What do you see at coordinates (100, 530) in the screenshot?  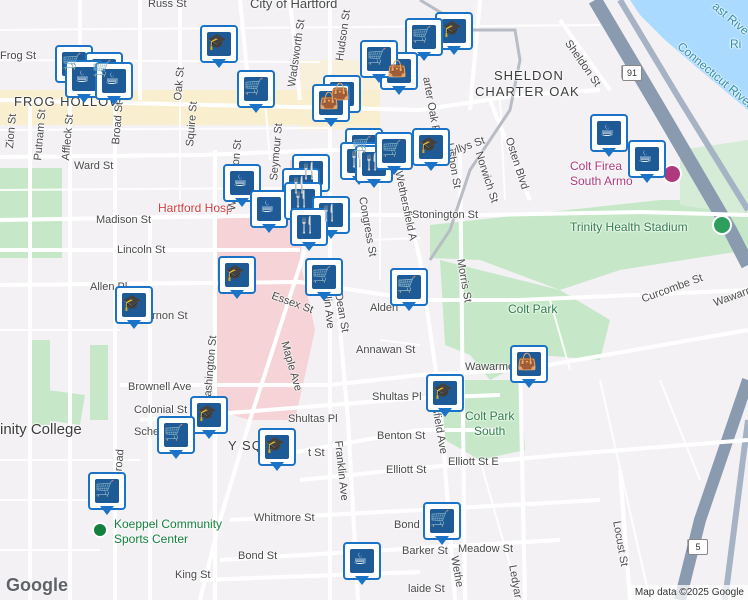 I see `koeppel-marker-icon` at bounding box center [100, 530].